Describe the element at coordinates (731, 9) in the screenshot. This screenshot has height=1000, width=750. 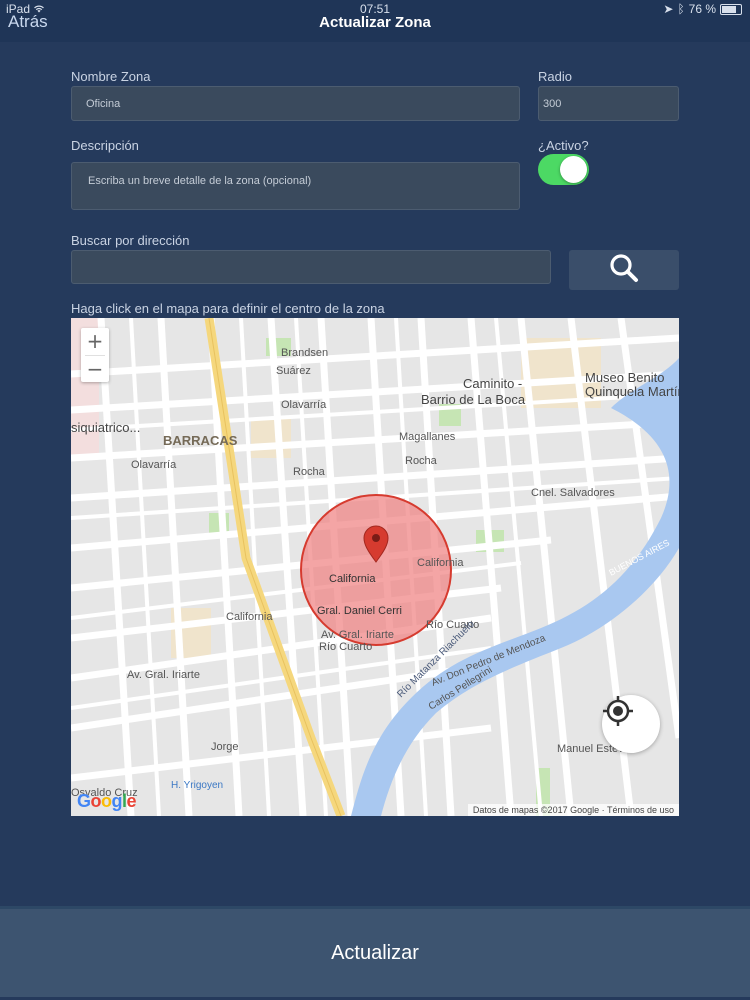
I see `battery-icon` at that location.